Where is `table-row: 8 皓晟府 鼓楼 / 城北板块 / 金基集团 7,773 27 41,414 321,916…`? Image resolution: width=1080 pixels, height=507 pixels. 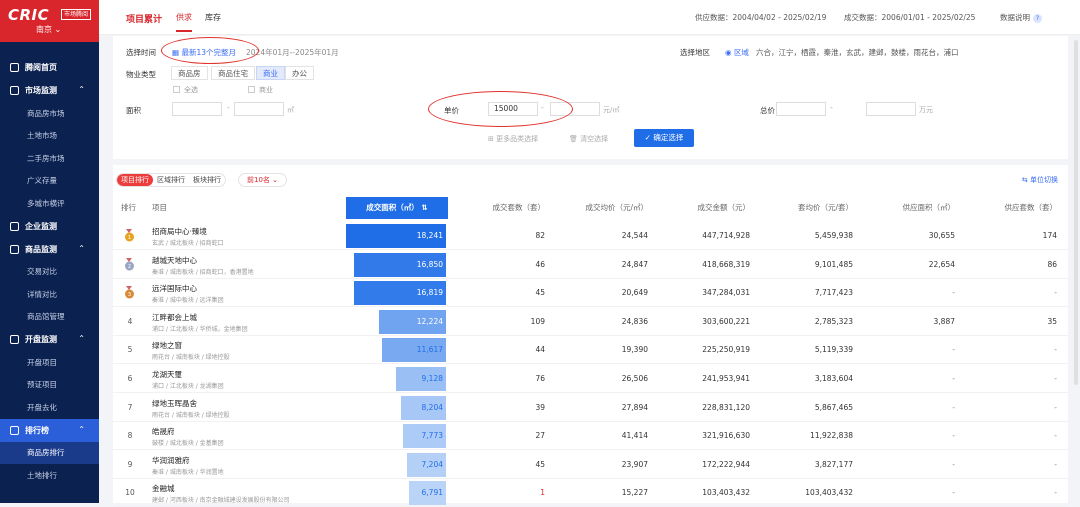
table-row: 8 皓晟府 鼓楼 / 城北板块 / 金基集团 7,773 27 41,414 321,916… is located at coordinates (590, 436).